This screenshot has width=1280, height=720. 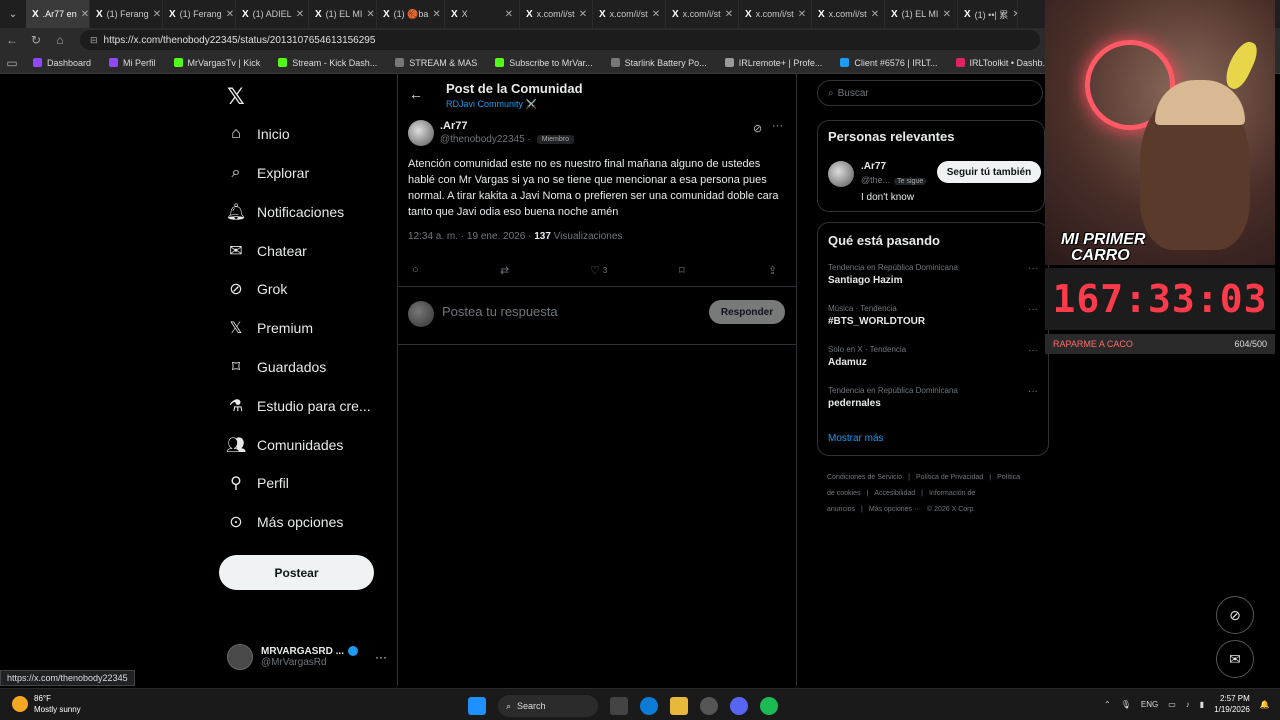 I want to click on community-link: RDJavi Community ⚔️, so click(x=491, y=104).